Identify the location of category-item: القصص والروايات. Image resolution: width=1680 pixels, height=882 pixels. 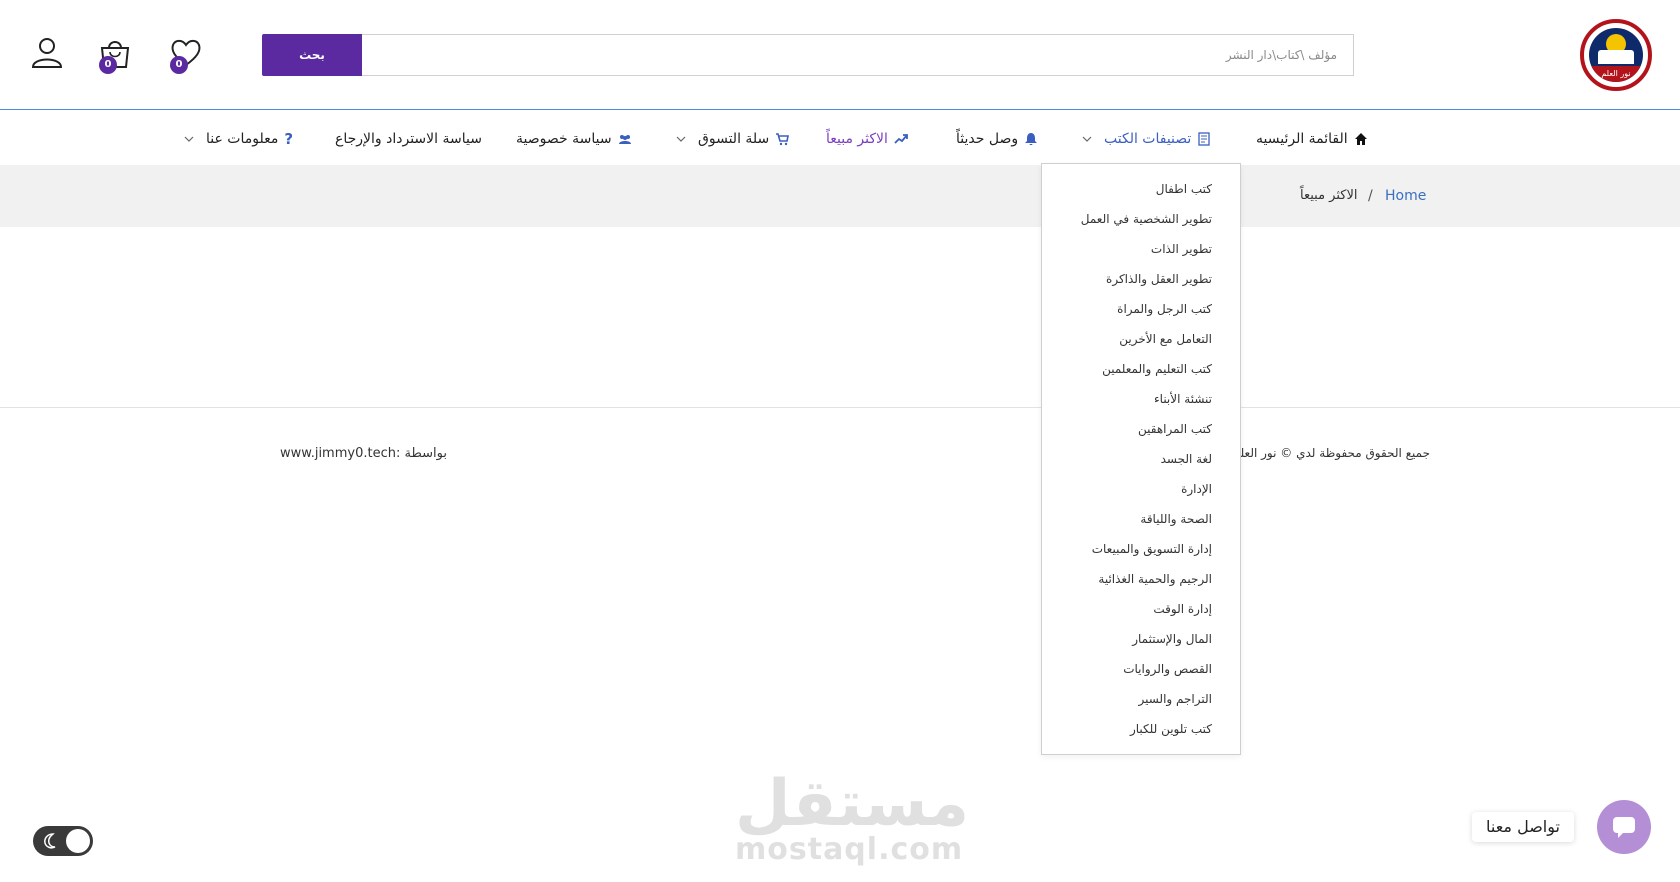
(1141, 669).